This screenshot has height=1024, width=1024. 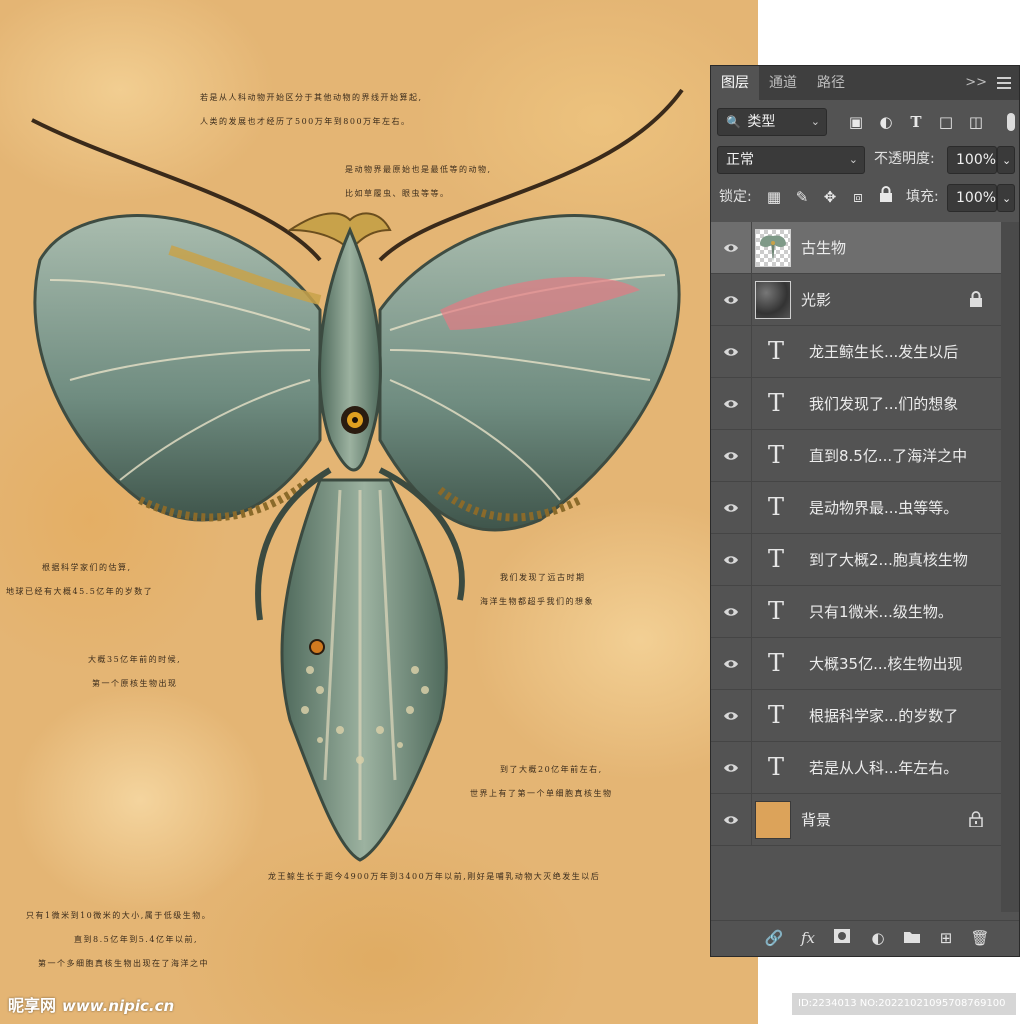 I want to click on layer-name: 我们发现了...们的想象, so click(x=884, y=404).